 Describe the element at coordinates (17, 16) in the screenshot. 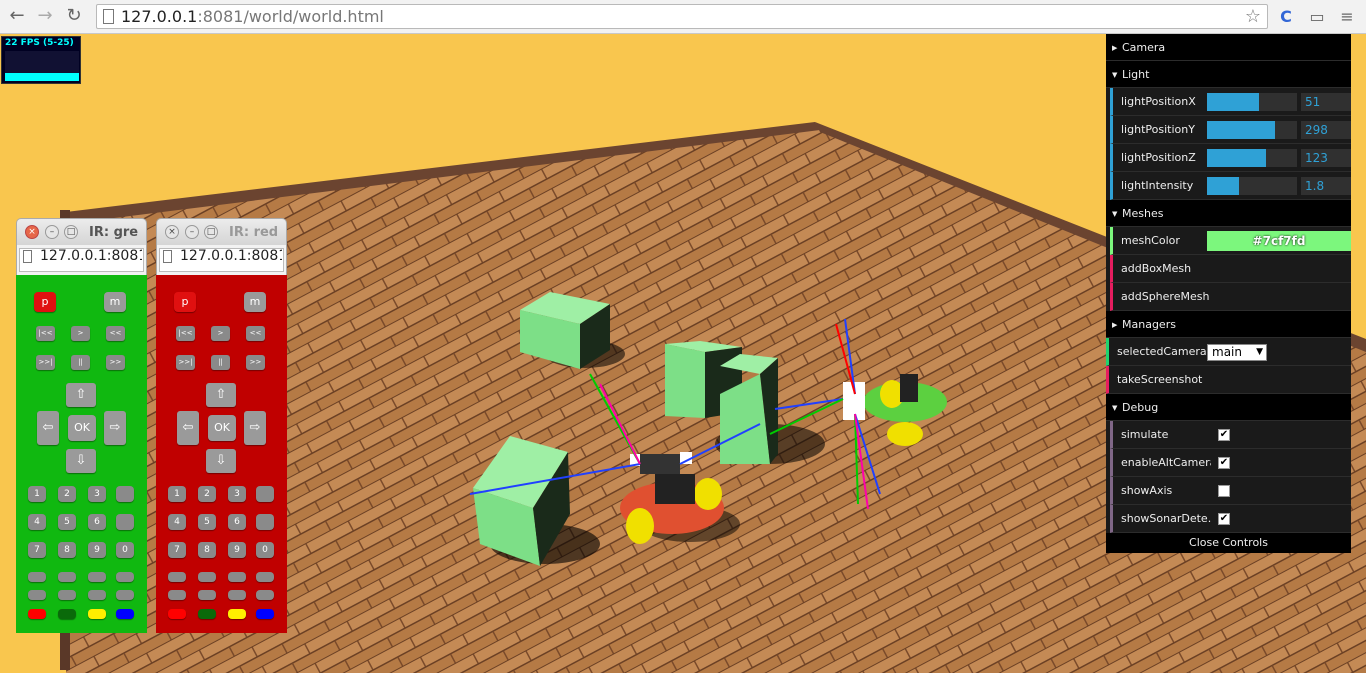

I see `back-button: ←` at that location.